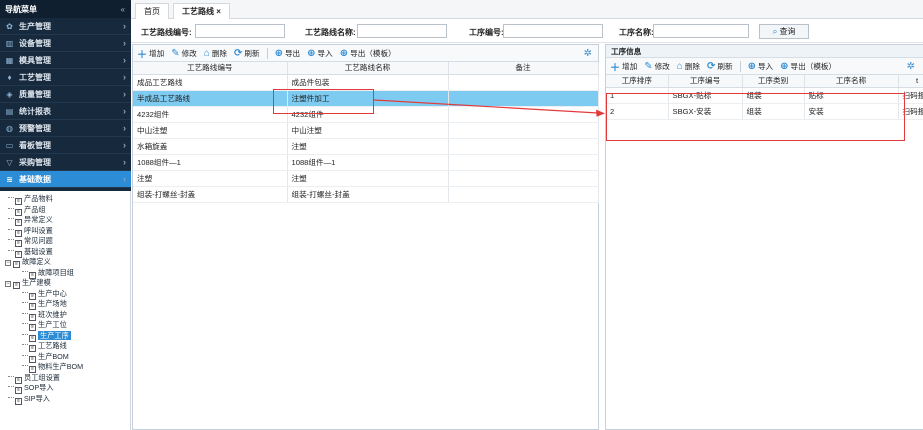 This screenshot has height=430, width=923. I want to click on tree-node: ≡ 生产BOM, so click(65, 357).